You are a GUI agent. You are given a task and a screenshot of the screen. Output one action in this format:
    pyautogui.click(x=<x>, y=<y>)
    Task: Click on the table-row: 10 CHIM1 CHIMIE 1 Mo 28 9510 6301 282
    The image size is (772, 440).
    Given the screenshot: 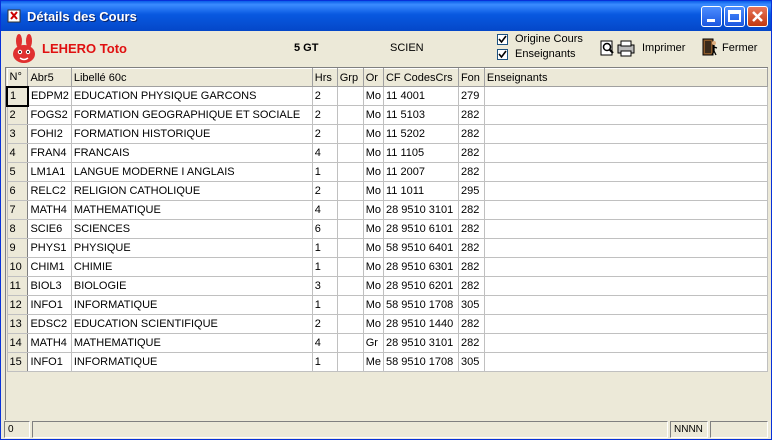 What is the action you would take?
    pyautogui.click(x=387, y=267)
    